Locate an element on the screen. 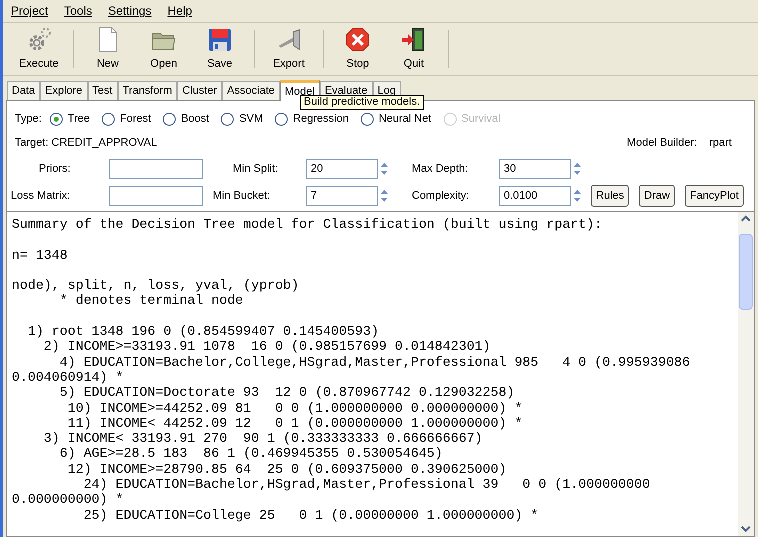  spinner-field: 7 is located at coordinates (342, 196).